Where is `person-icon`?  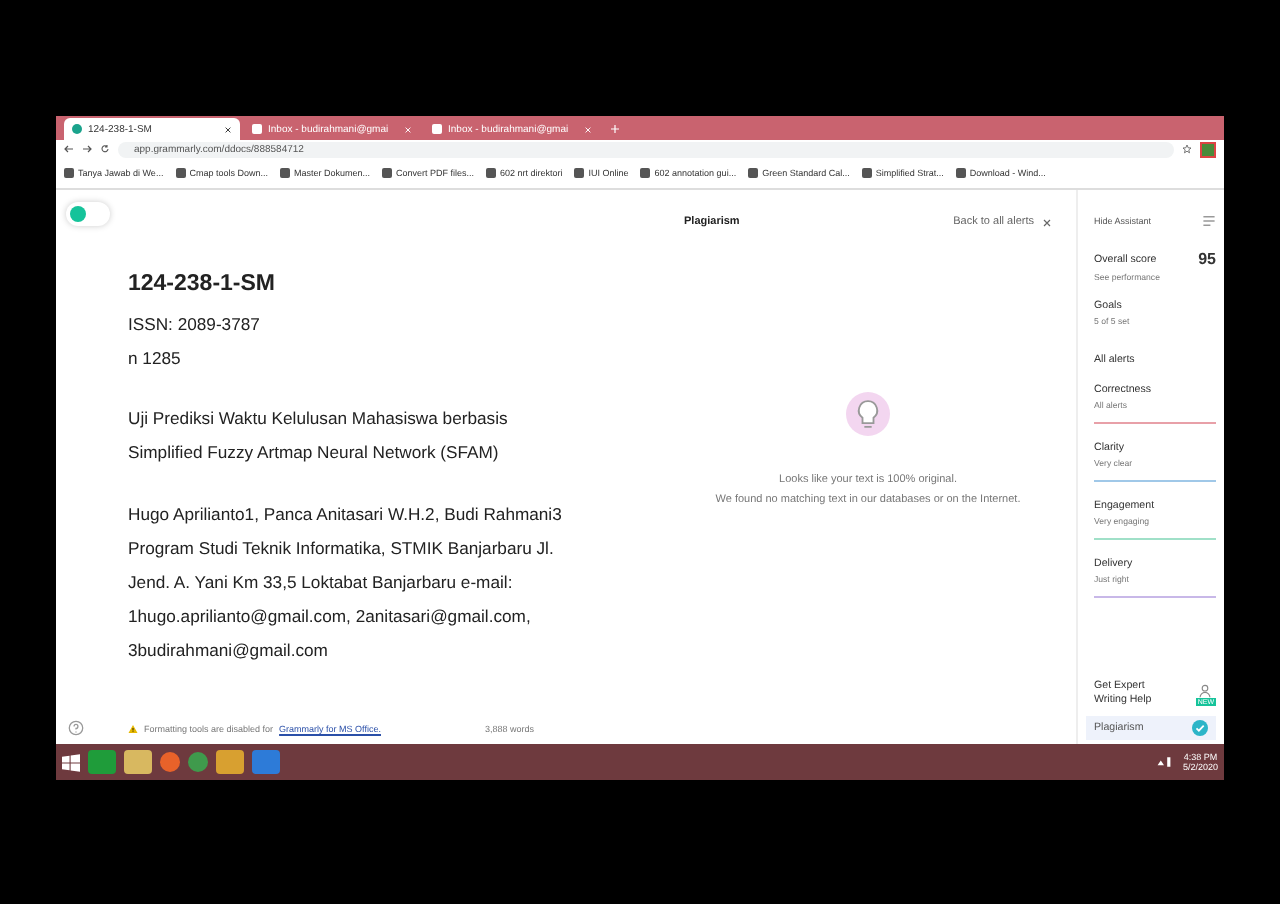
person-icon is located at coordinates (1205, 690).